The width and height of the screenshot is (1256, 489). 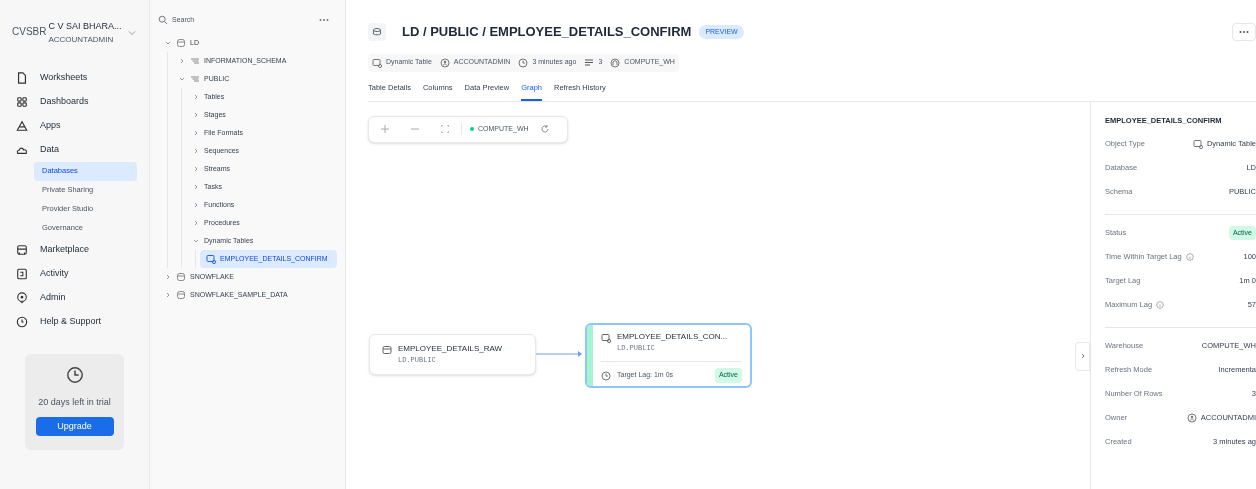 I want to click on search-icon, so click(x=163, y=20).